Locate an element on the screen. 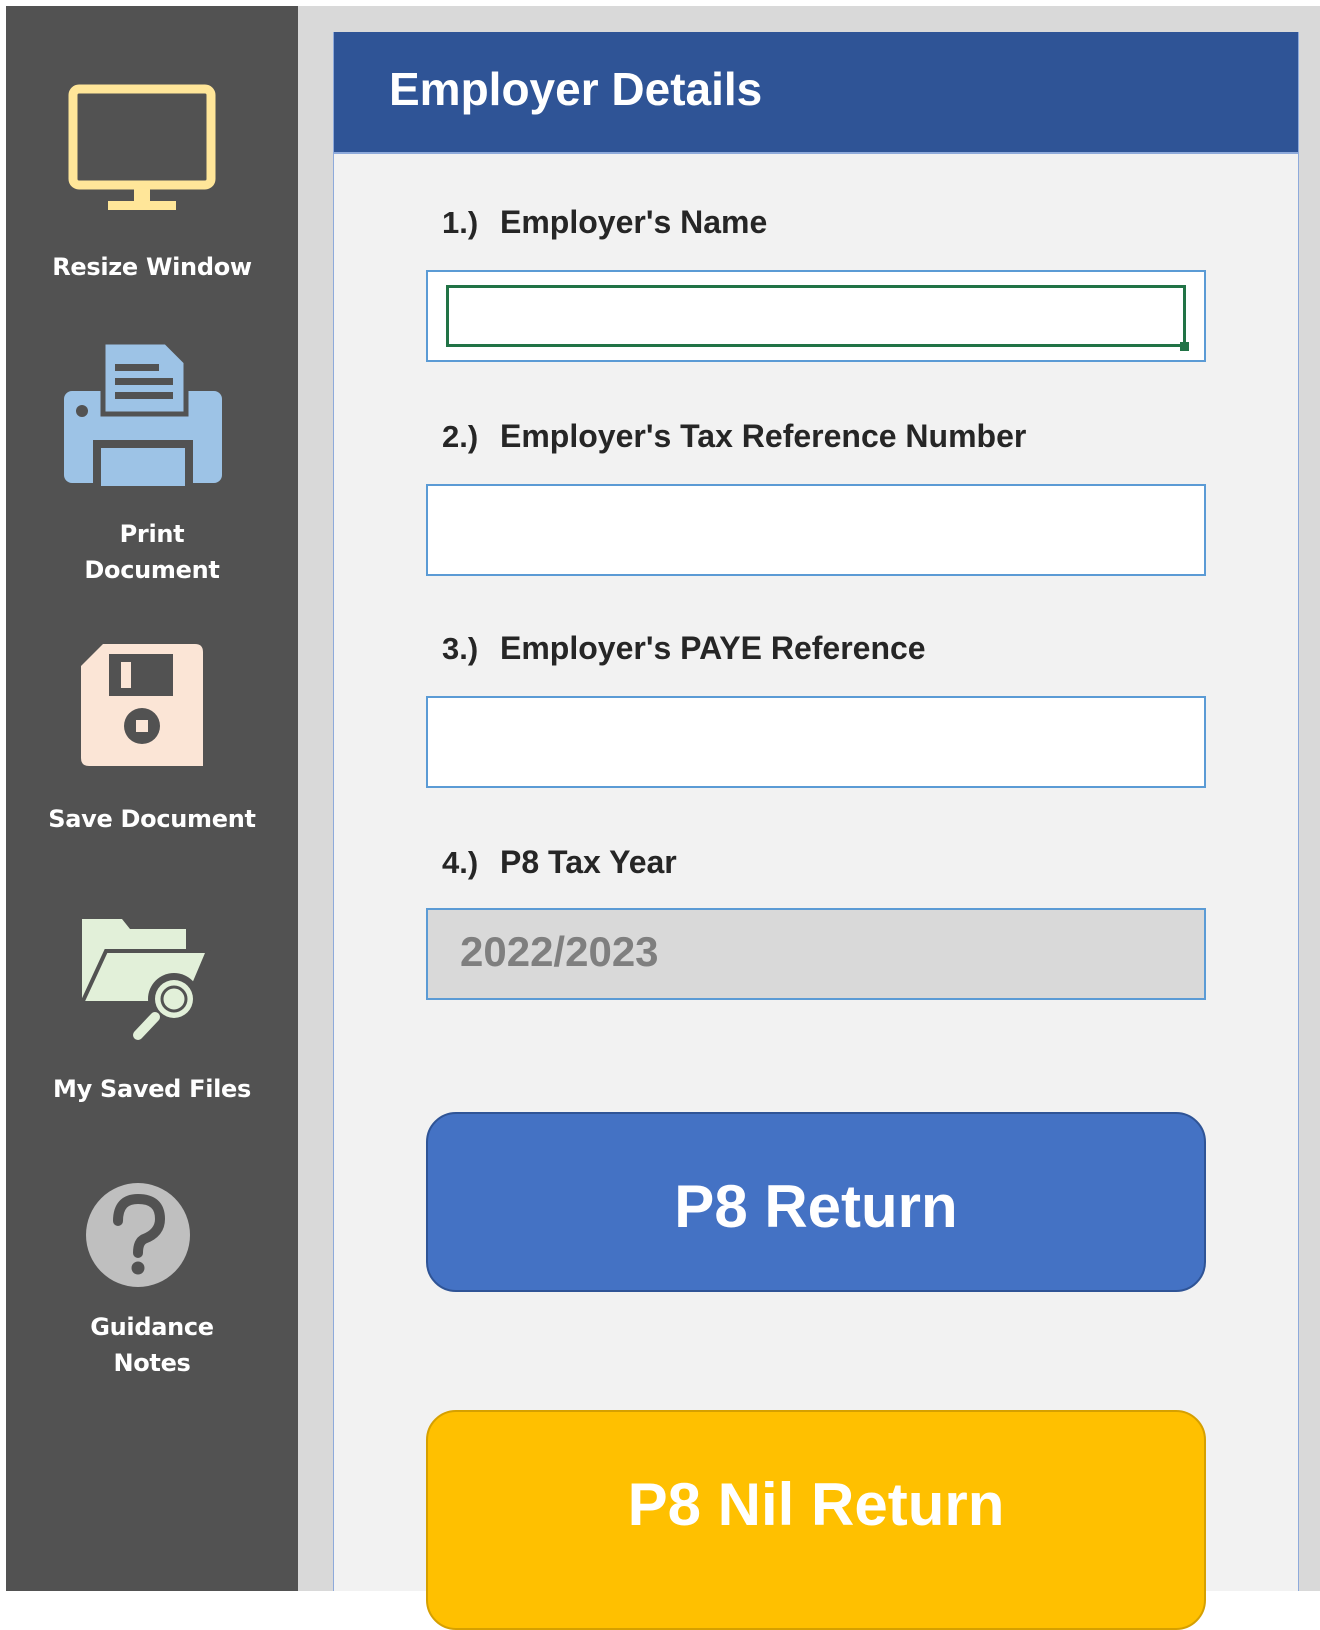  page-title: Employer Details is located at coordinates (576, 89).